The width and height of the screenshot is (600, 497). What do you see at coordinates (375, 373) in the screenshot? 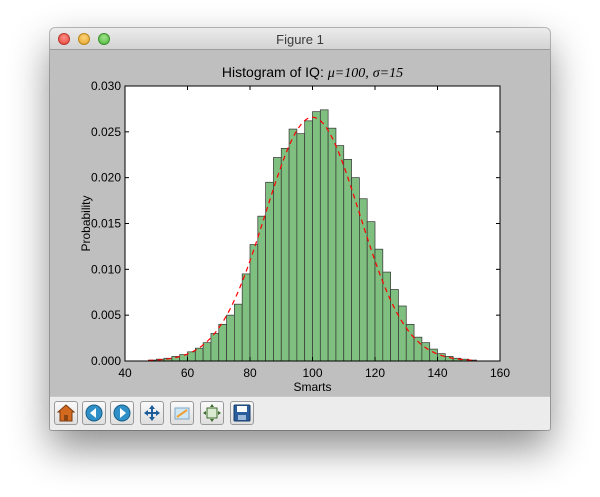
I see `x-tick-label: 120` at bounding box center [375, 373].